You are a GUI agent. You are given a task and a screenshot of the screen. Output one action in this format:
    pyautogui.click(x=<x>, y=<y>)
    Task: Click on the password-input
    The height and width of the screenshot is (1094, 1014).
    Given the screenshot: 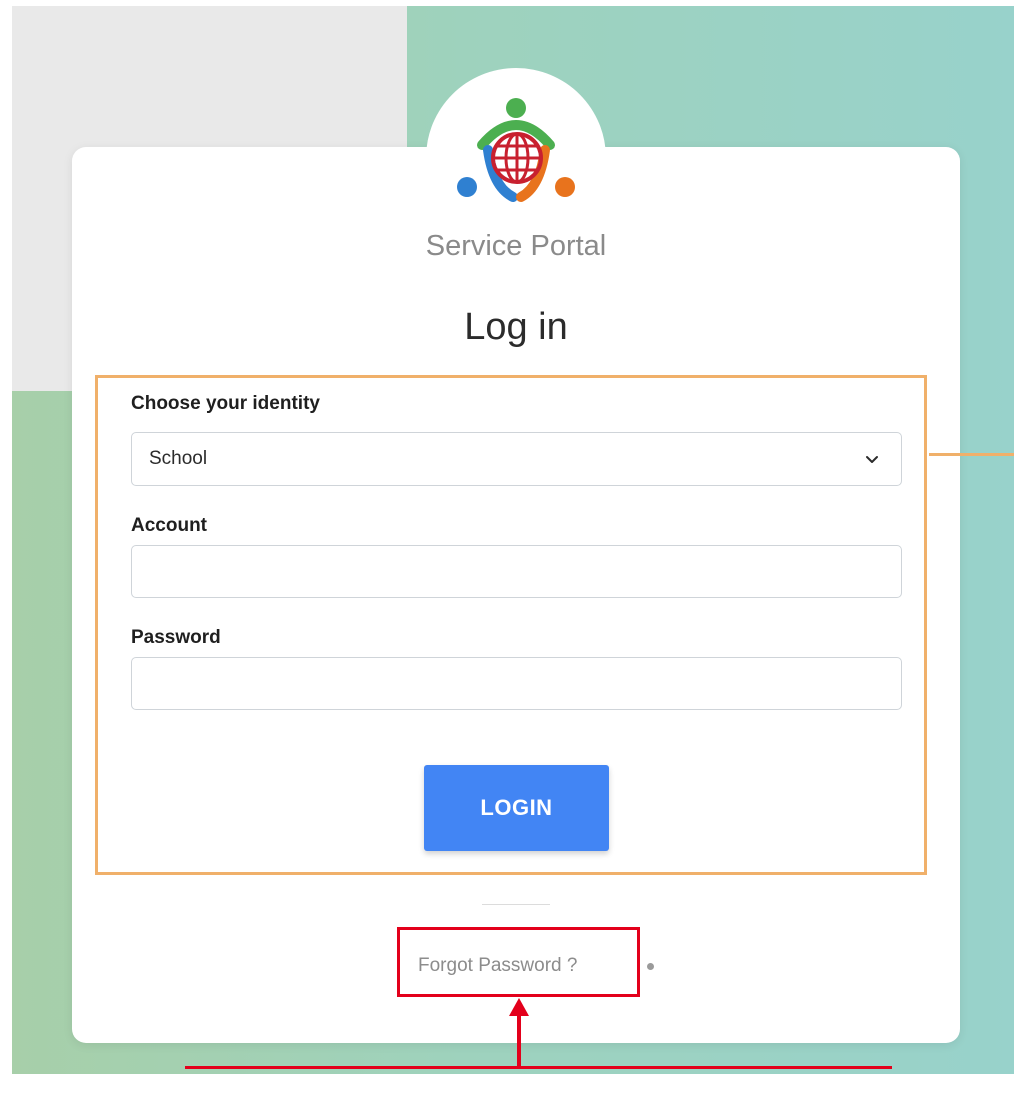 What is the action you would take?
    pyautogui.click(x=516, y=683)
    